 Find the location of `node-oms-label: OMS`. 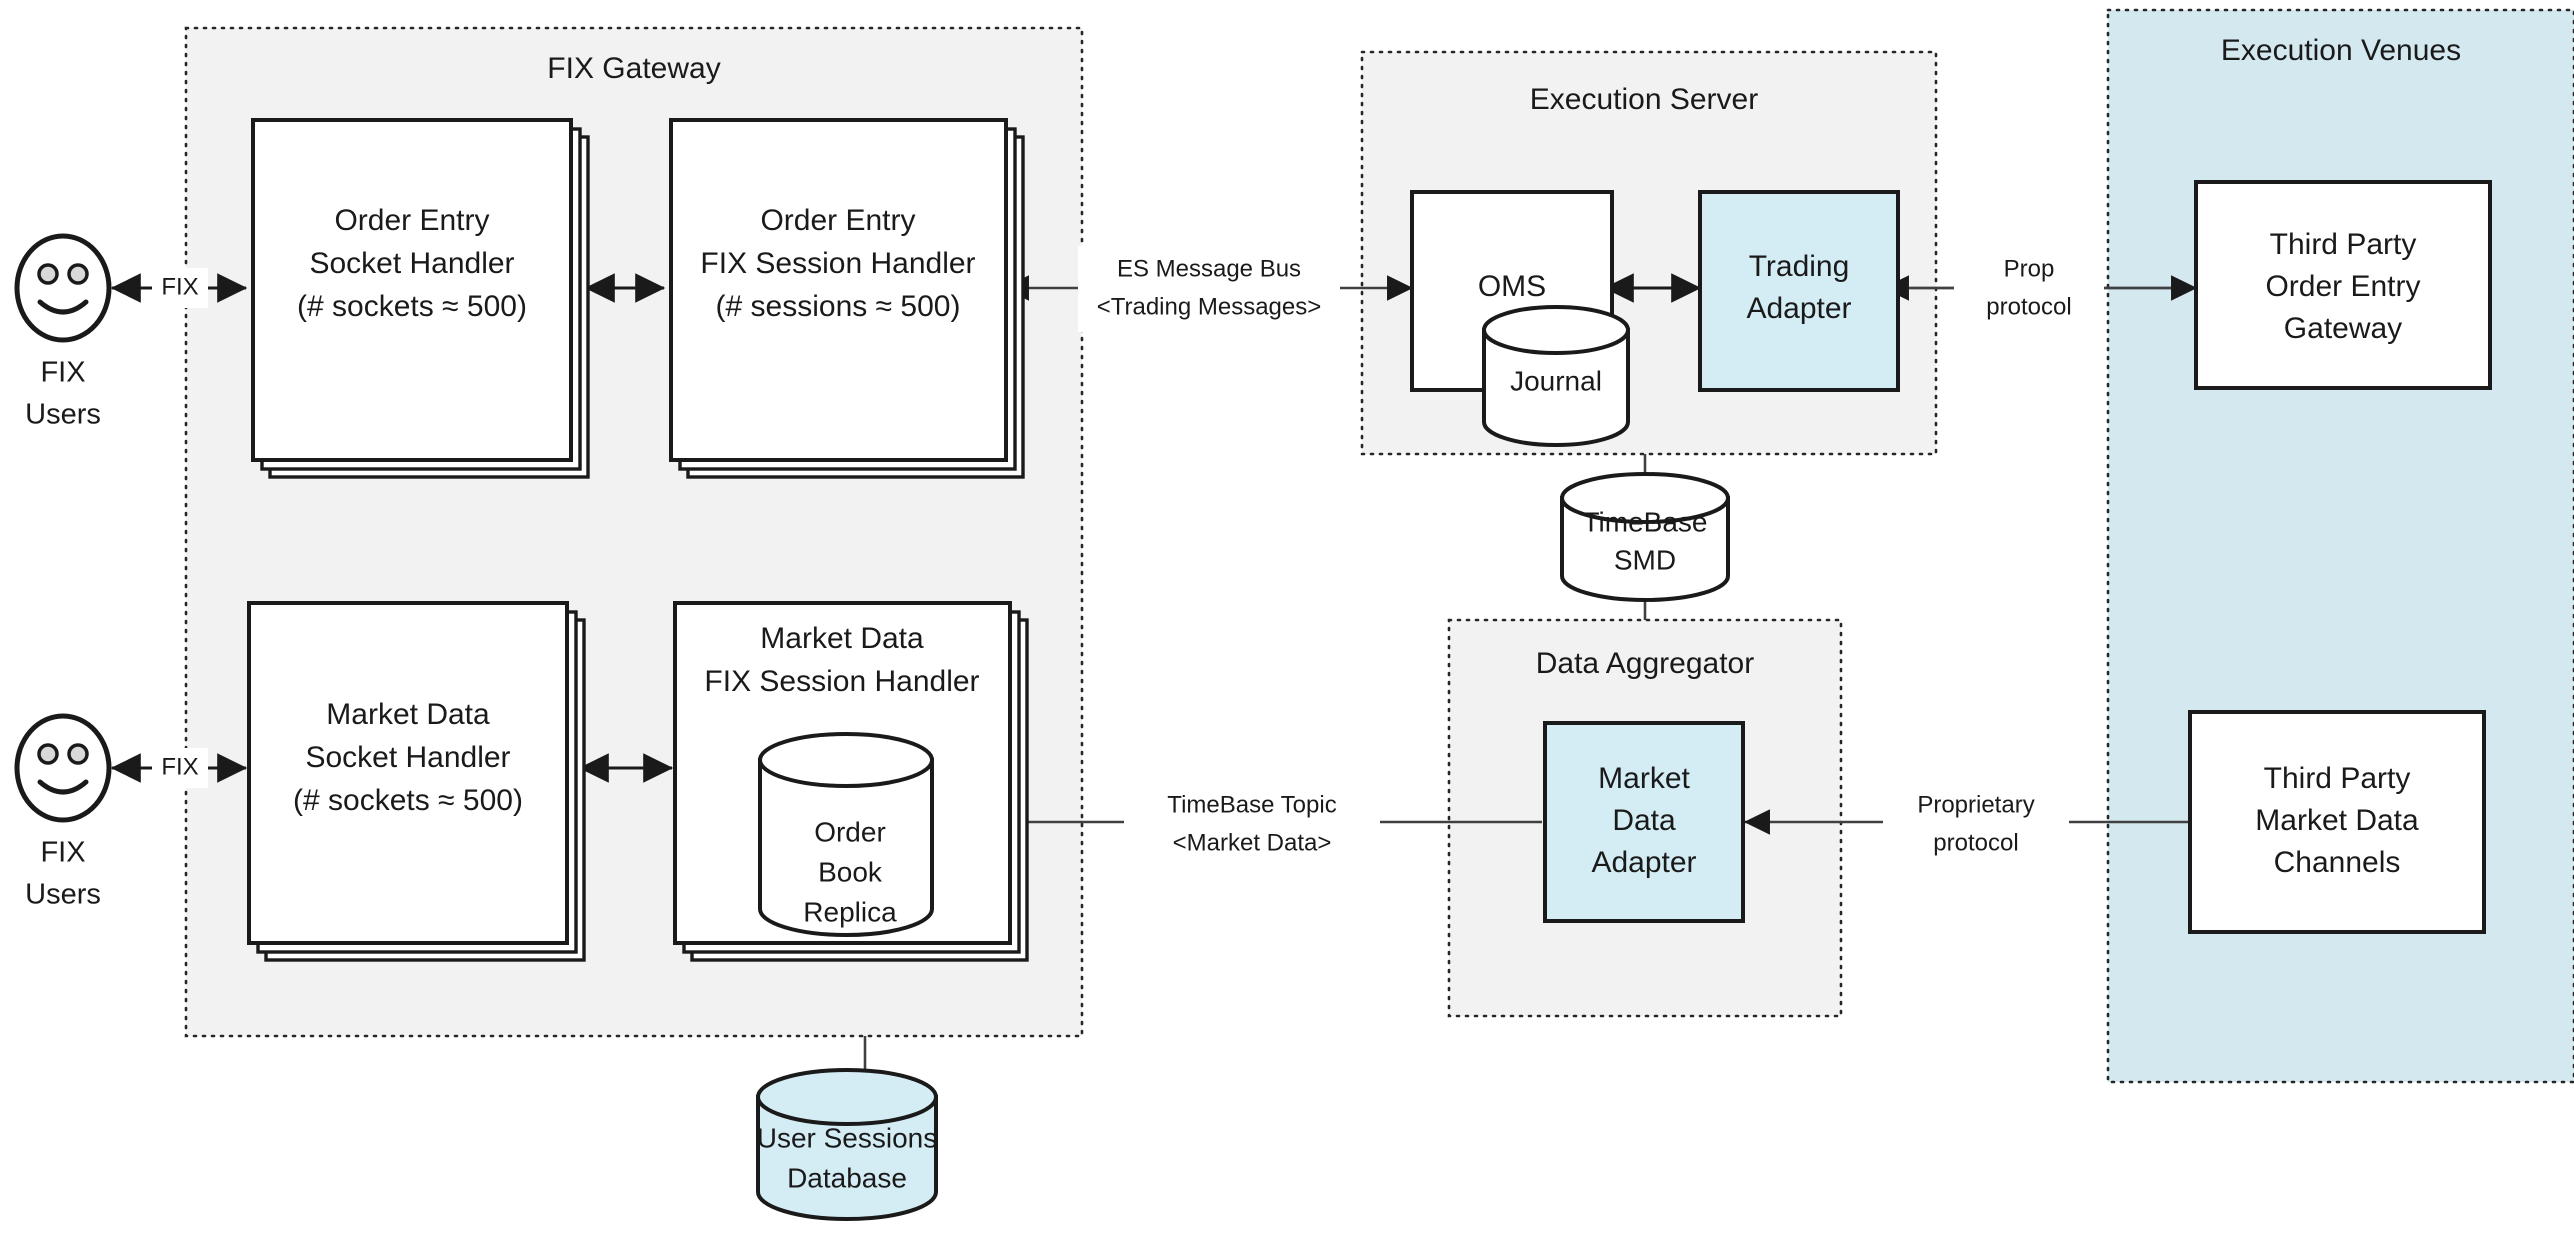

node-oms-label: OMS is located at coordinates (1512, 286).